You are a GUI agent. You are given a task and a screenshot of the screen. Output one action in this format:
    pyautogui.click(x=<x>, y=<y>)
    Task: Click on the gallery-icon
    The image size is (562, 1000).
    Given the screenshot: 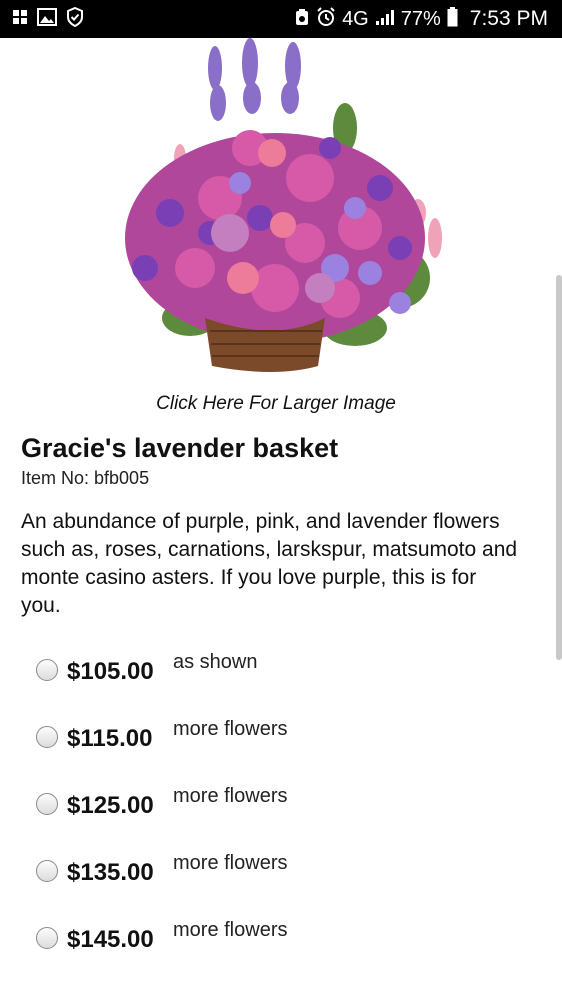 What is the action you would take?
    pyautogui.click(x=47, y=19)
    